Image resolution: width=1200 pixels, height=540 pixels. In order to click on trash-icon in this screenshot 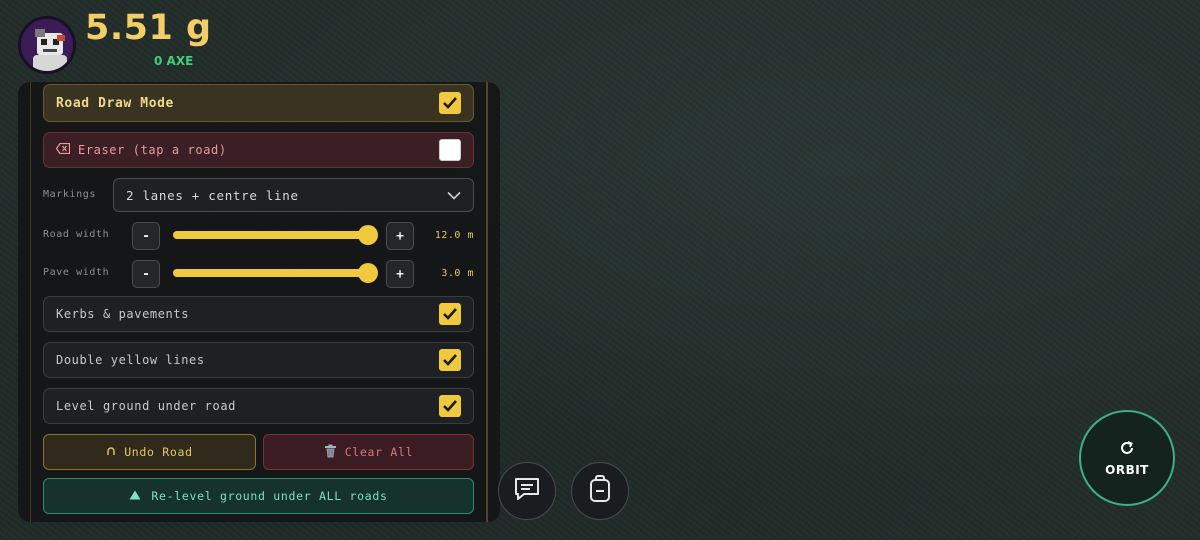, I will do `click(330, 452)`.